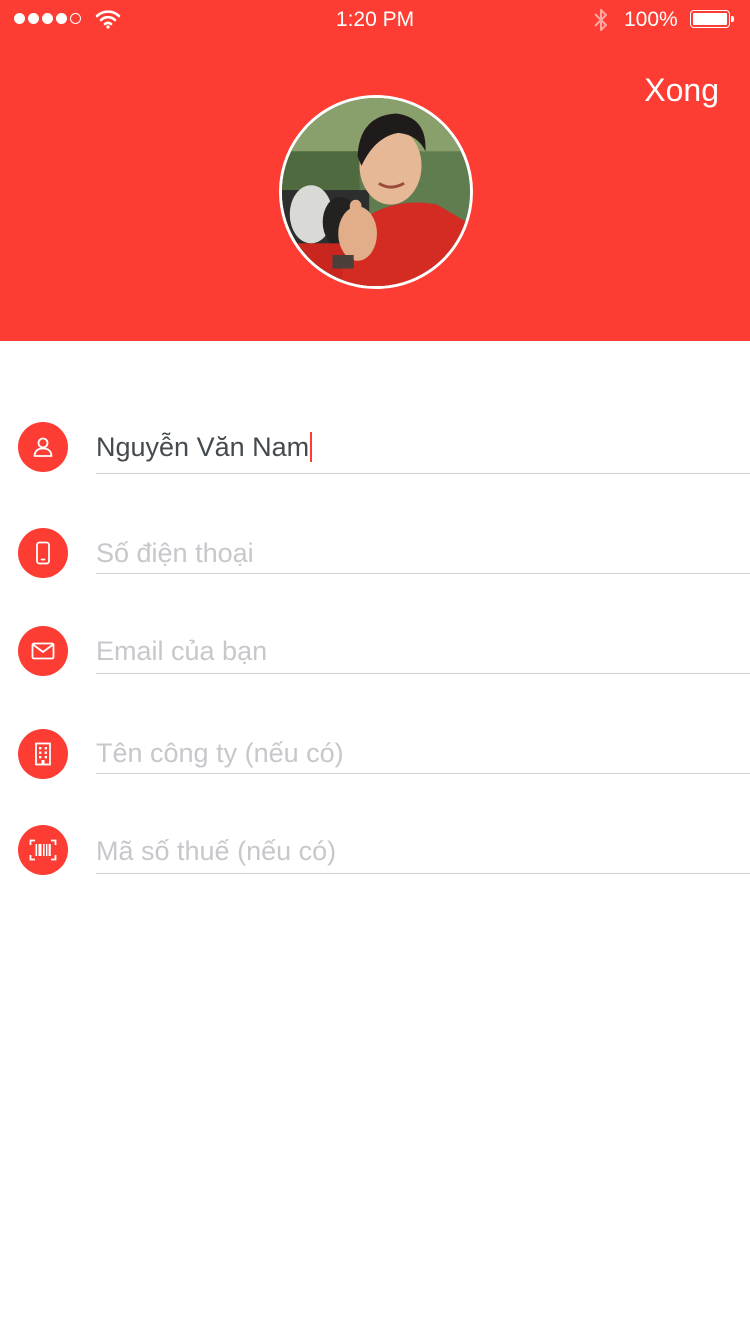 The height and width of the screenshot is (1329, 750). What do you see at coordinates (43, 754) in the screenshot?
I see `building-icon` at bounding box center [43, 754].